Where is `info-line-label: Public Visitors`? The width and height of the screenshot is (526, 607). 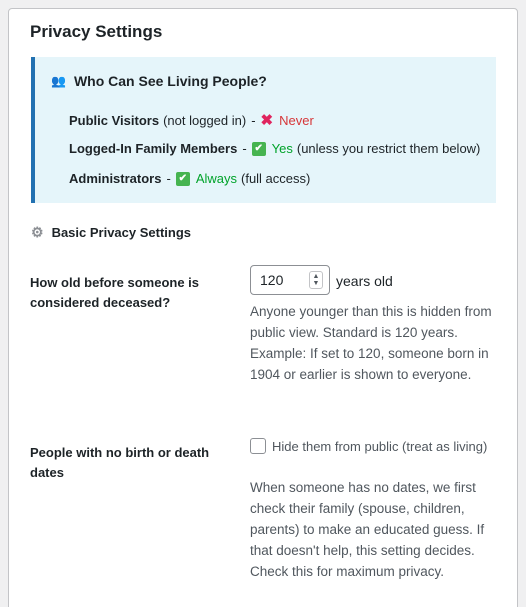
info-line-label: Public Visitors is located at coordinates (114, 120).